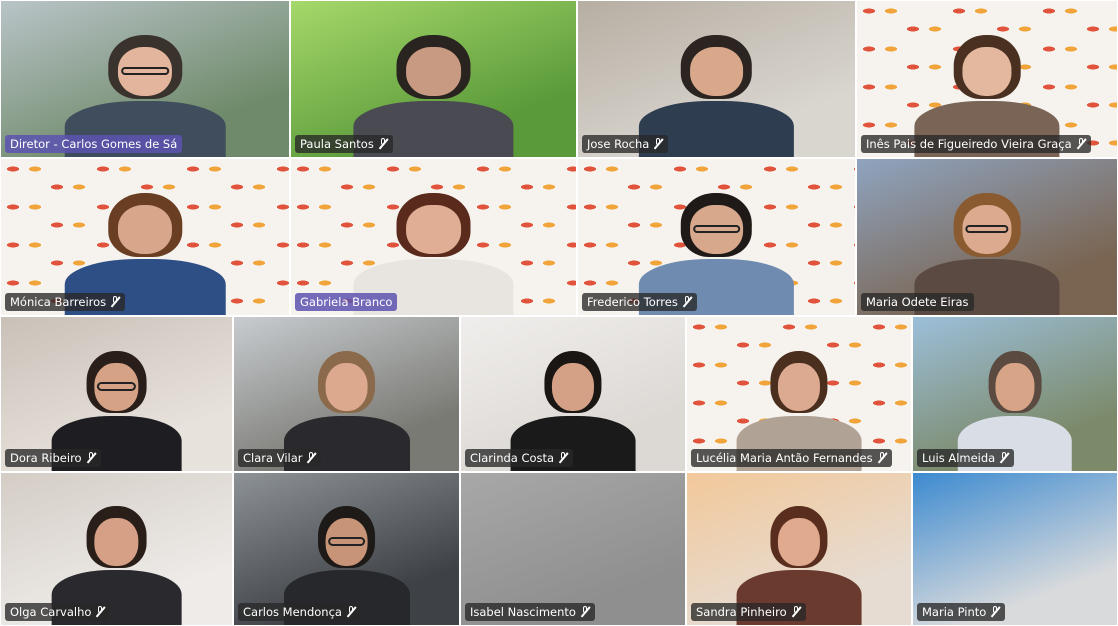 This screenshot has width=1118, height=626. Describe the element at coordinates (784, 458) in the screenshot. I see `participant-name: Lucélia Maria Antão Fernandes` at that location.